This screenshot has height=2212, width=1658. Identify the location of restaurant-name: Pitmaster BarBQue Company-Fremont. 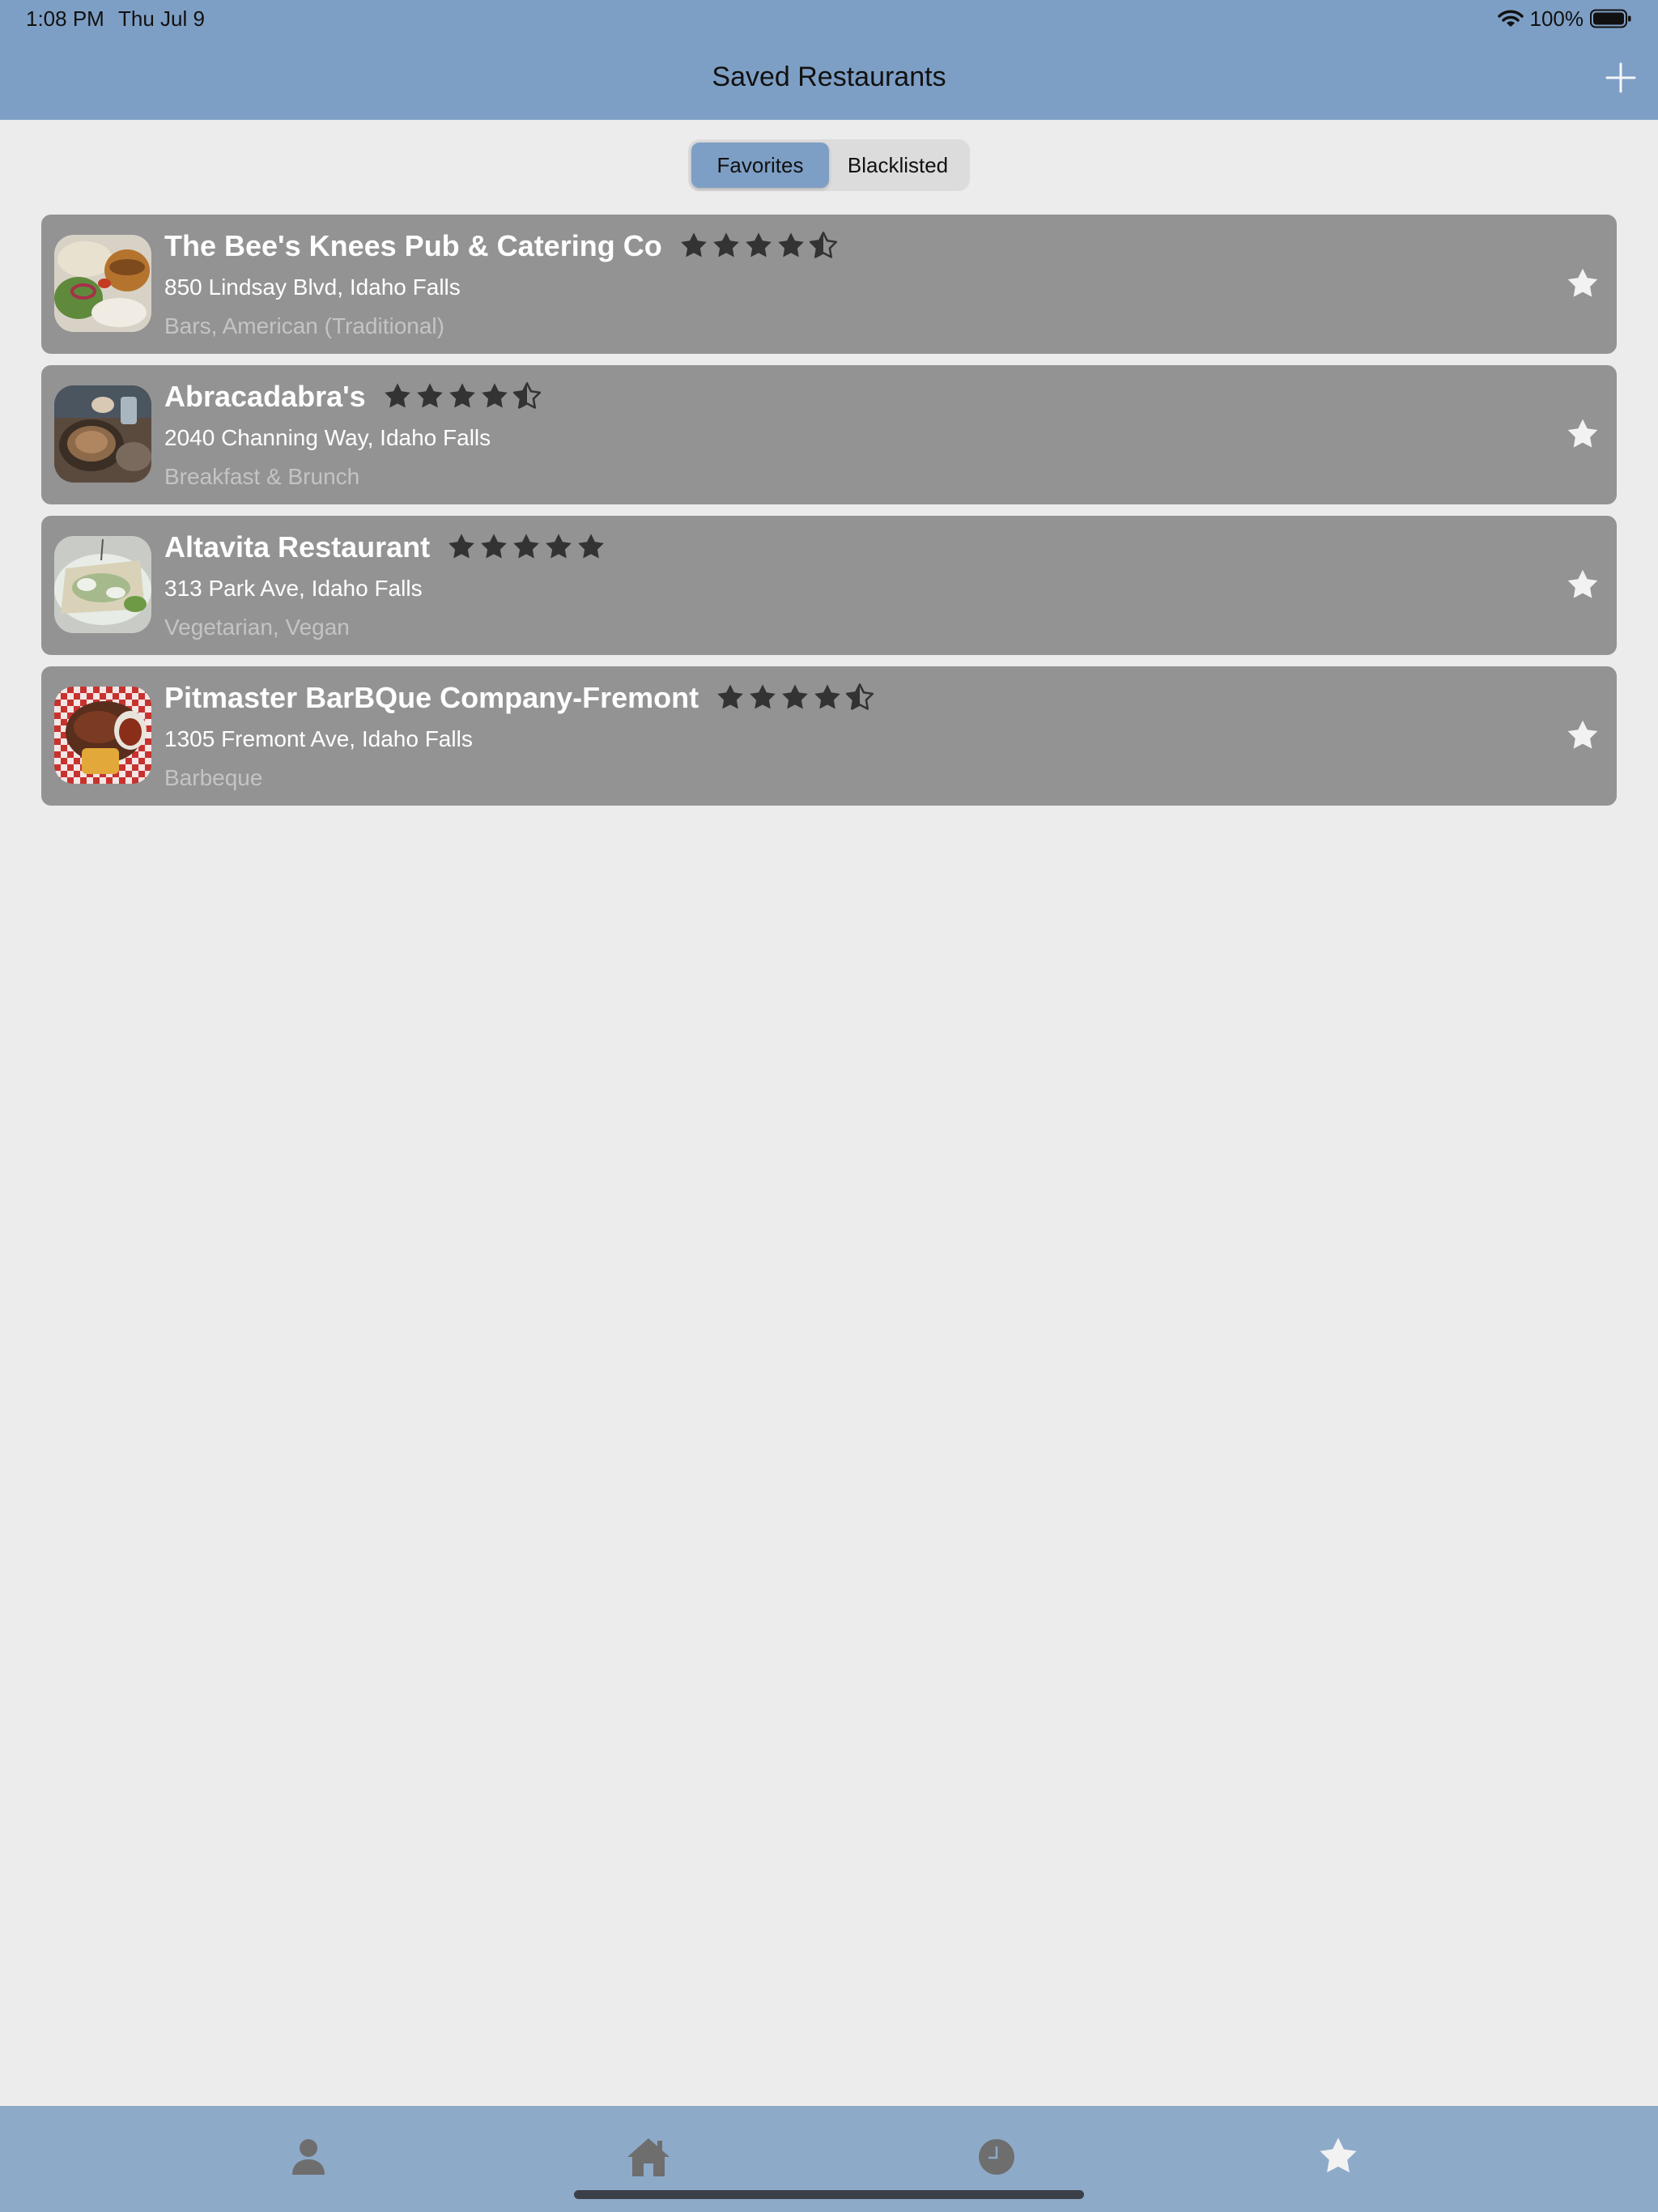
(431, 698).